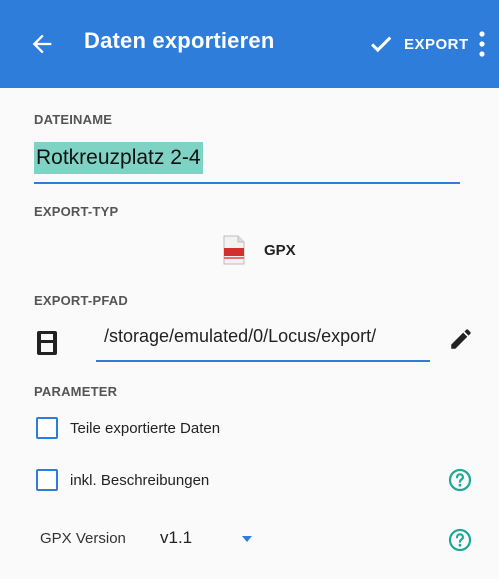 This screenshot has width=499, height=579. What do you see at coordinates (247, 539) in the screenshot?
I see `chevron-down-icon` at bounding box center [247, 539].